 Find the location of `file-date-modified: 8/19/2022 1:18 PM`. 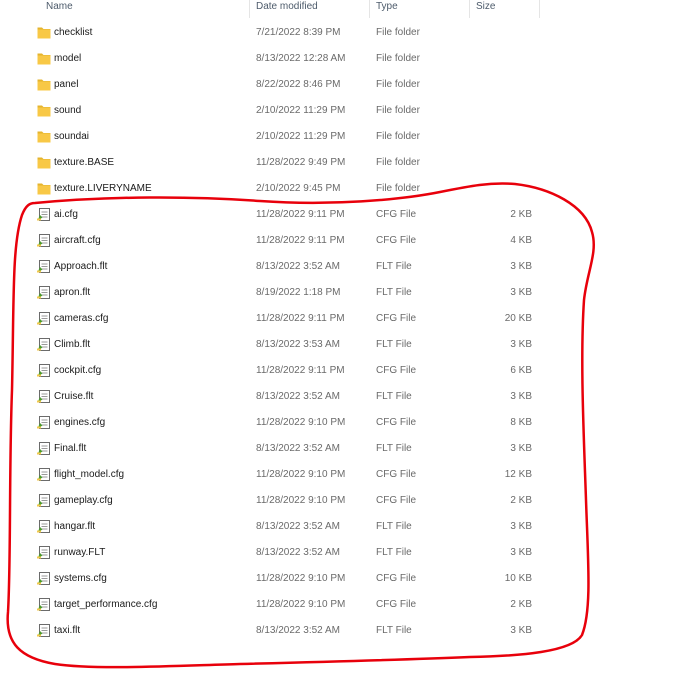

file-date-modified: 8/19/2022 1:18 PM is located at coordinates (298, 292).